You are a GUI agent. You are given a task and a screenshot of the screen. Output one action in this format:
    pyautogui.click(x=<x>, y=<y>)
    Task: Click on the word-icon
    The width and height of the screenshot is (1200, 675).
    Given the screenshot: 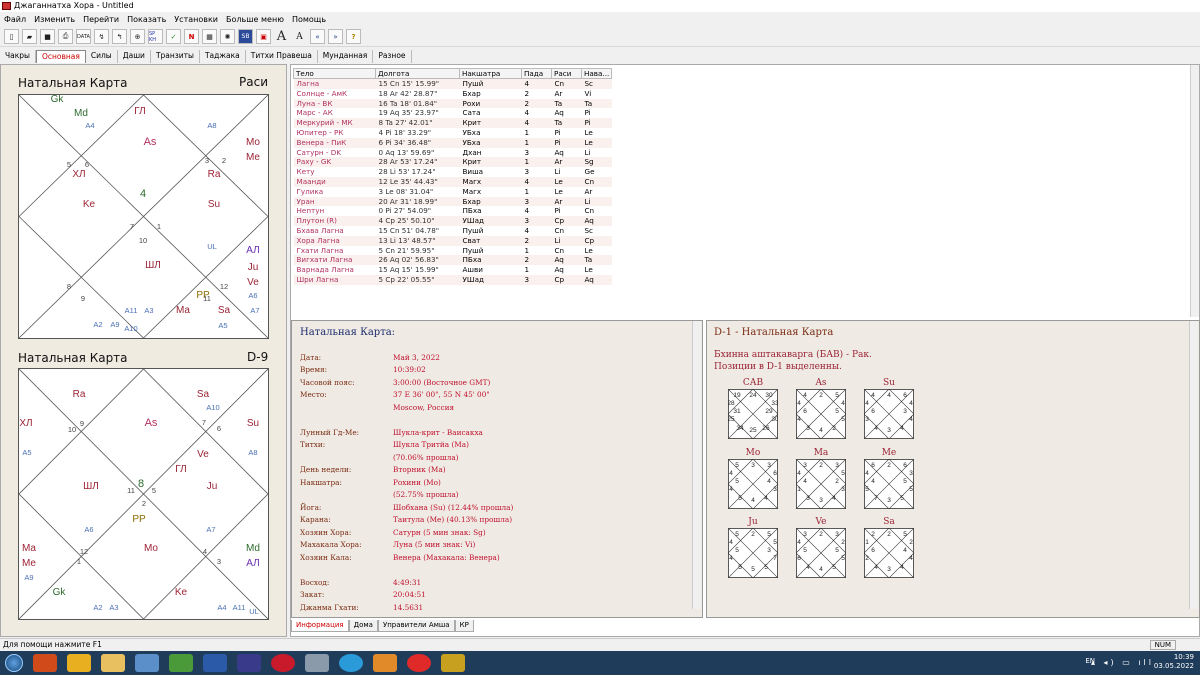 What is the action you would take?
    pyautogui.click(x=215, y=663)
    